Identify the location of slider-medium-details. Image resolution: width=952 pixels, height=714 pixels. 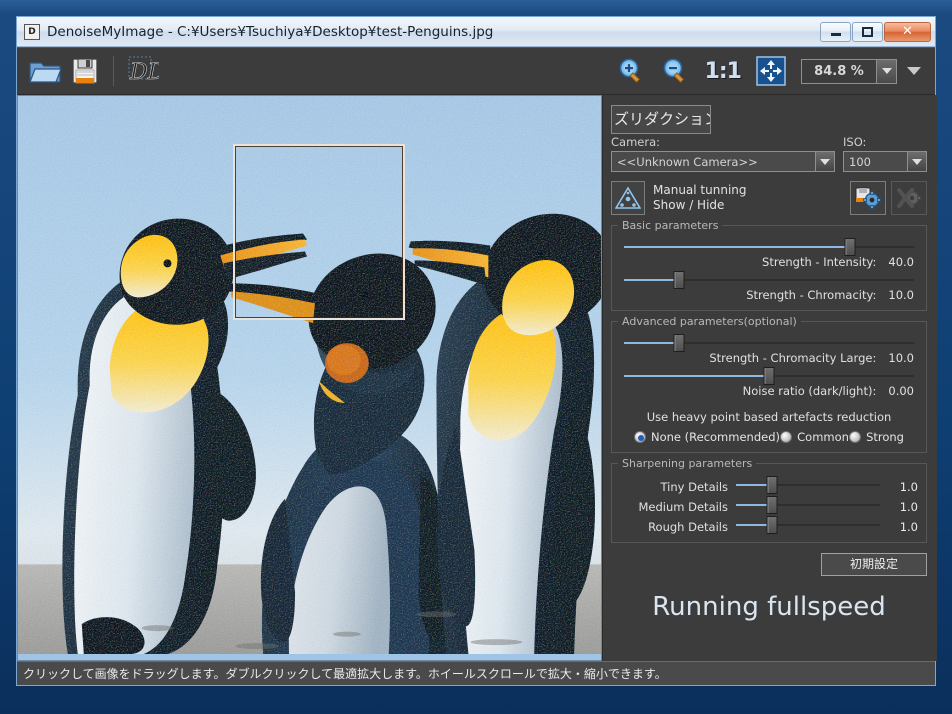
(808, 505).